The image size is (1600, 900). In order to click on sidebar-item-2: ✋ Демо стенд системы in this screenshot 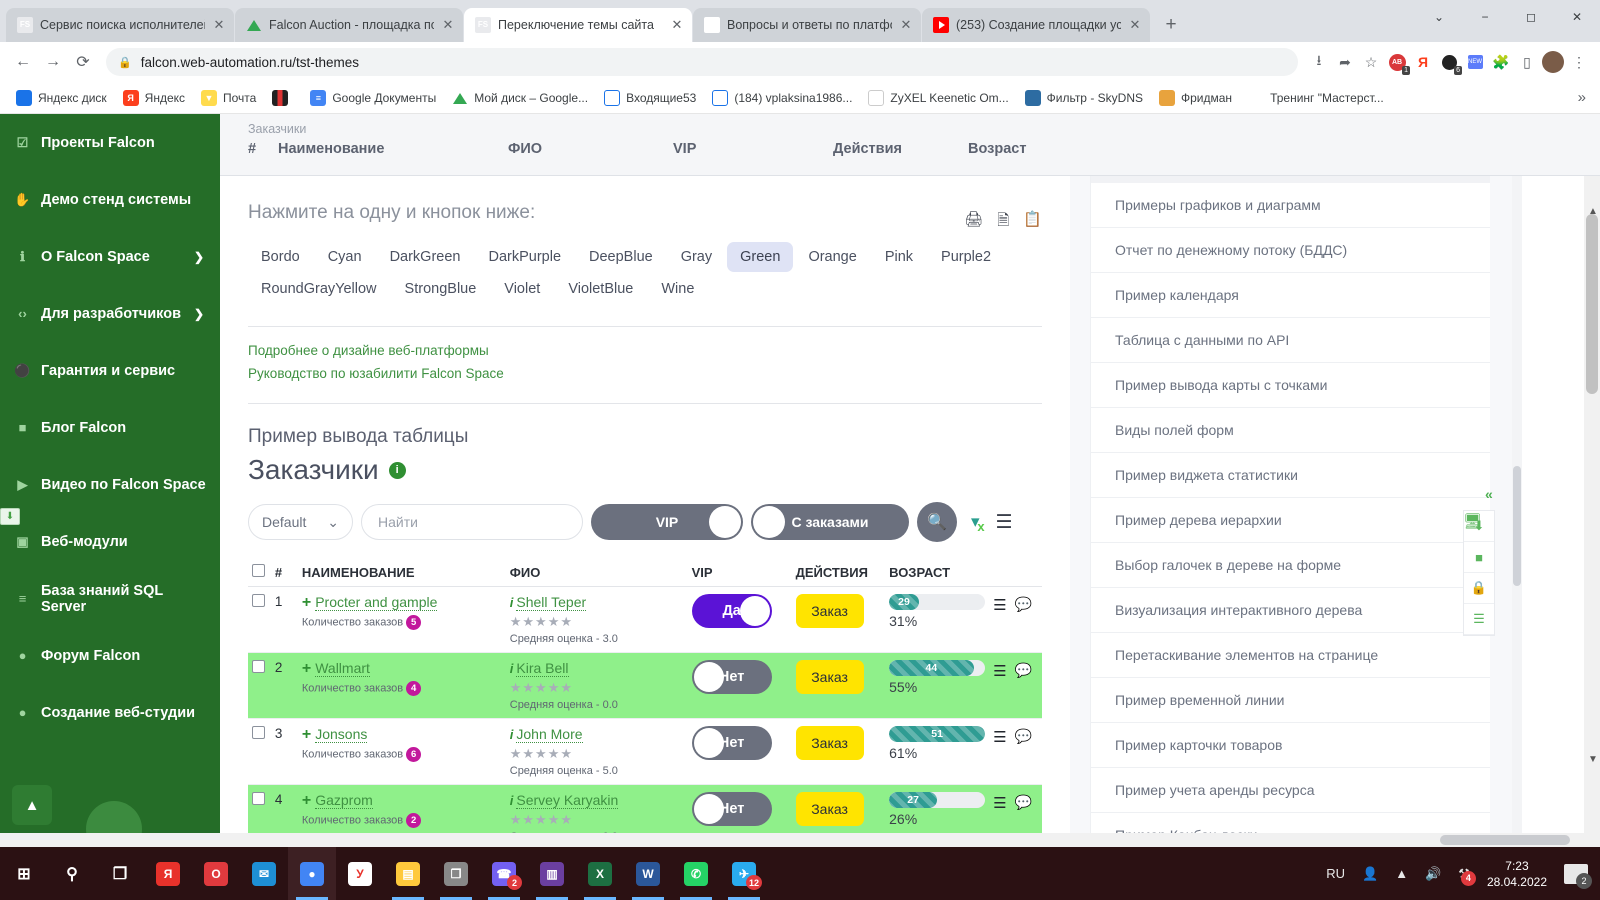, I will do `click(110, 199)`.